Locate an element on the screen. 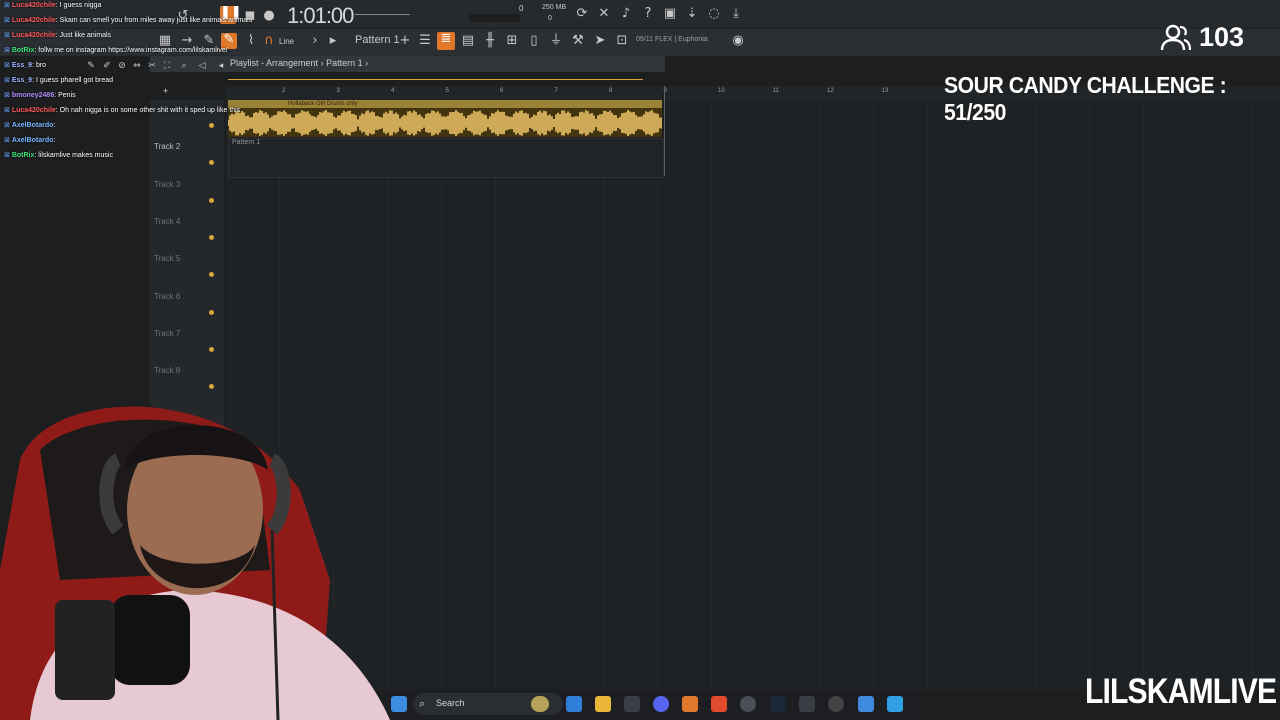 This screenshot has height=720, width=1280. file-explorer-icon is located at coordinates (603, 704).